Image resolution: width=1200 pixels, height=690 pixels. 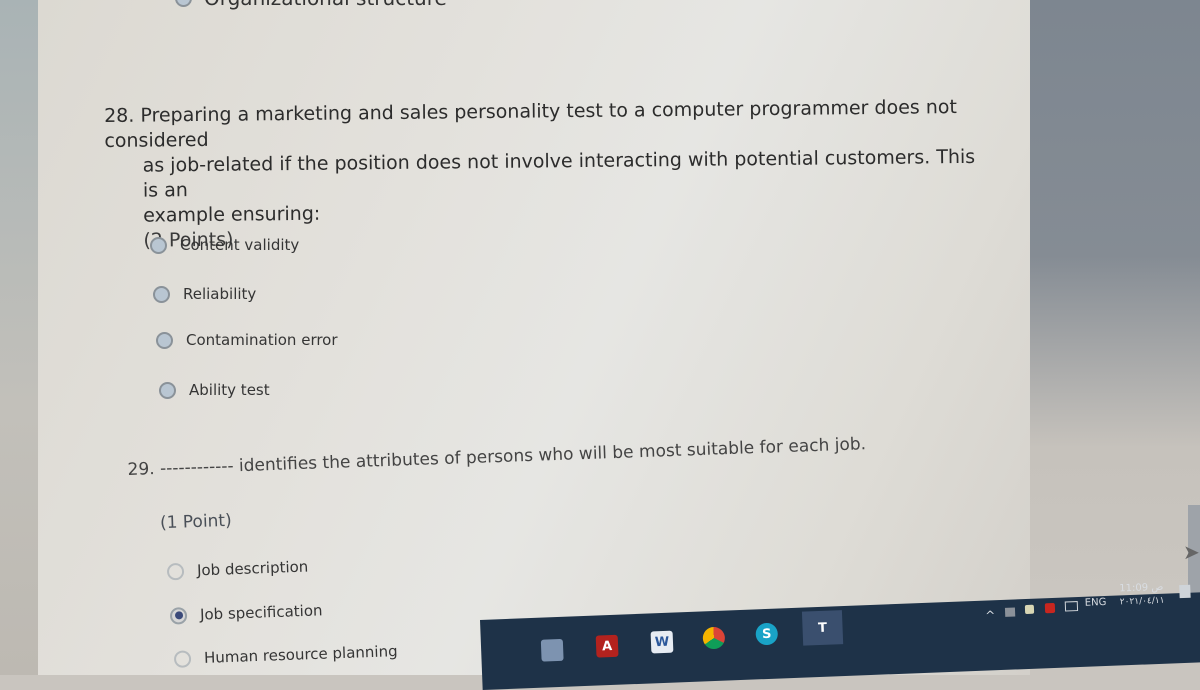 What do you see at coordinates (714, 638) in the screenshot?
I see `chrome-icon` at bounding box center [714, 638].